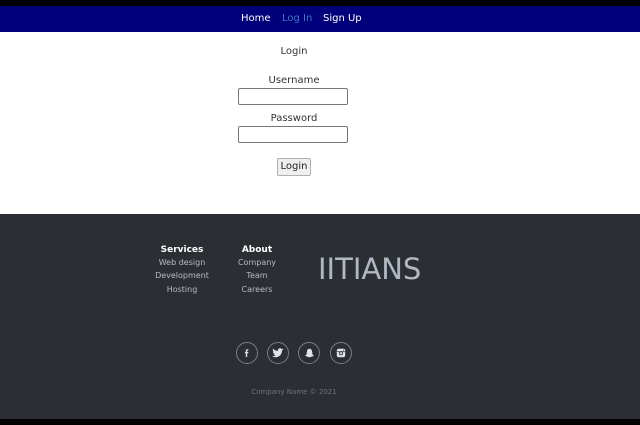 This screenshot has height=425, width=640. Describe the element at coordinates (257, 290) in the screenshot. I see `about-link-careers: Careers` at that location.